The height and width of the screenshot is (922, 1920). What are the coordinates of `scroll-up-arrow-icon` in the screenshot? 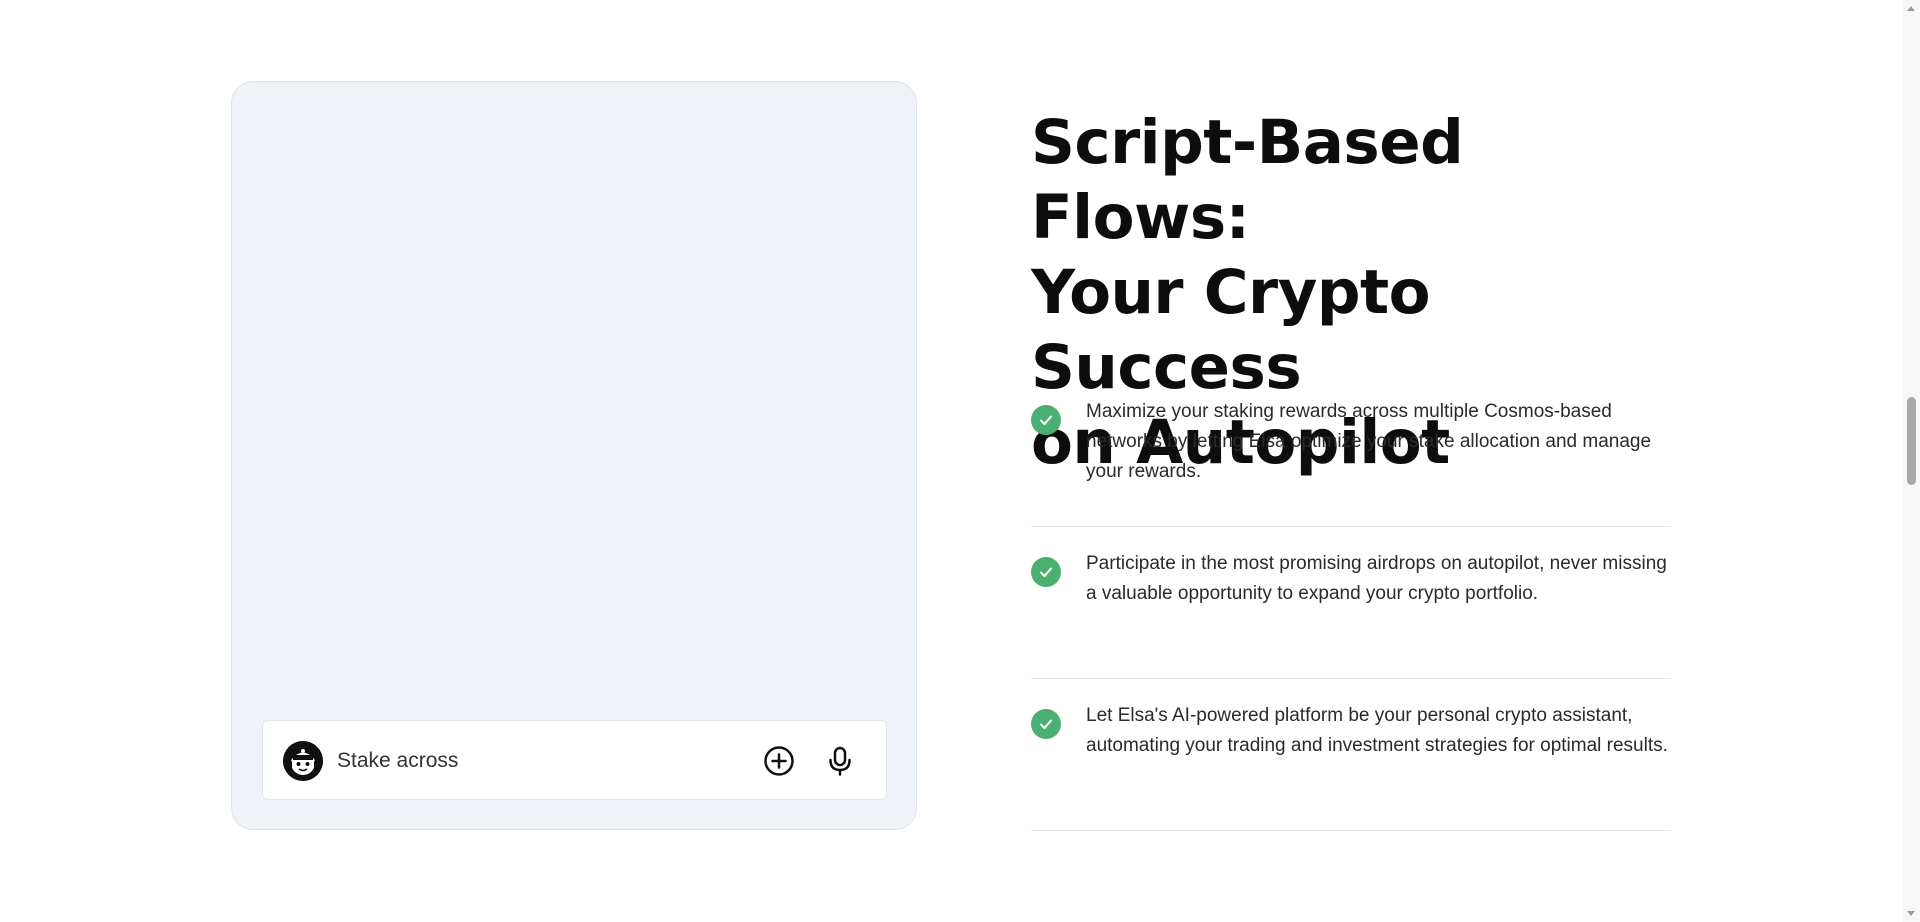 It's located at (1911, 8).